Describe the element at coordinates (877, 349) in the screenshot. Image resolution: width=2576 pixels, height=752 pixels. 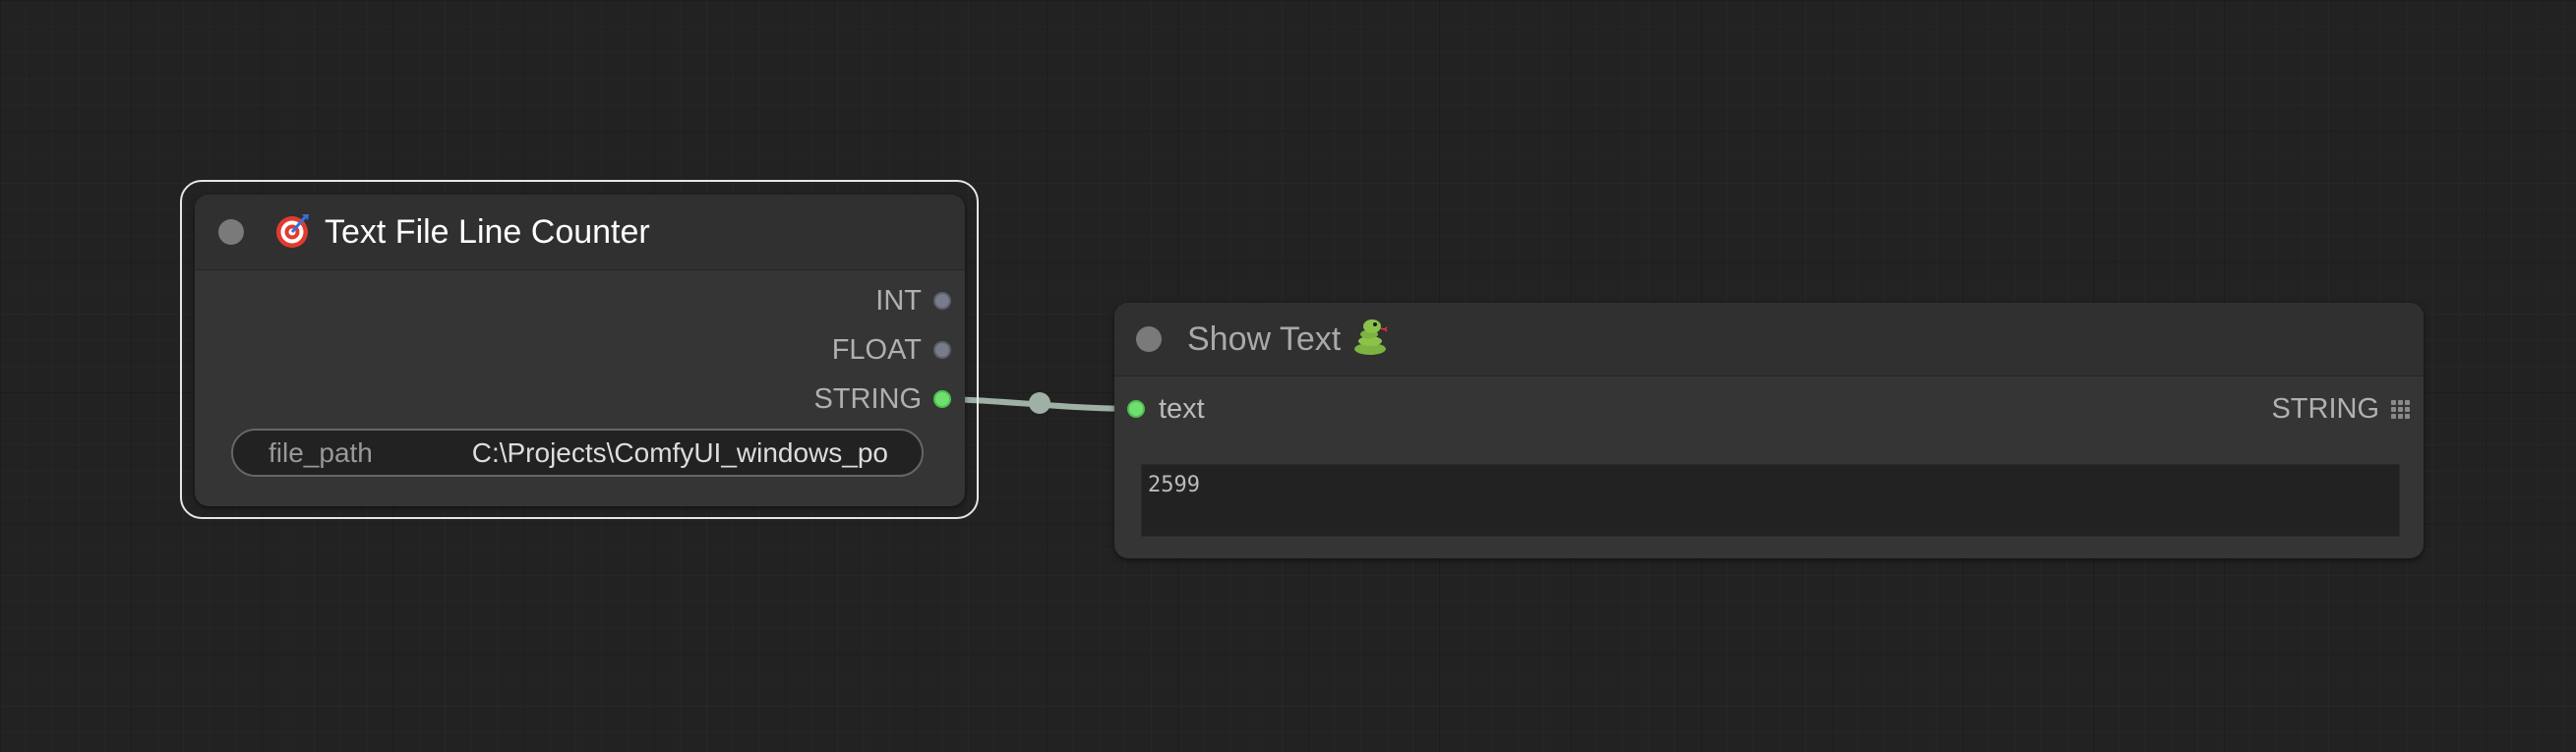
I see `output-label-float: FLOAT` at that location.